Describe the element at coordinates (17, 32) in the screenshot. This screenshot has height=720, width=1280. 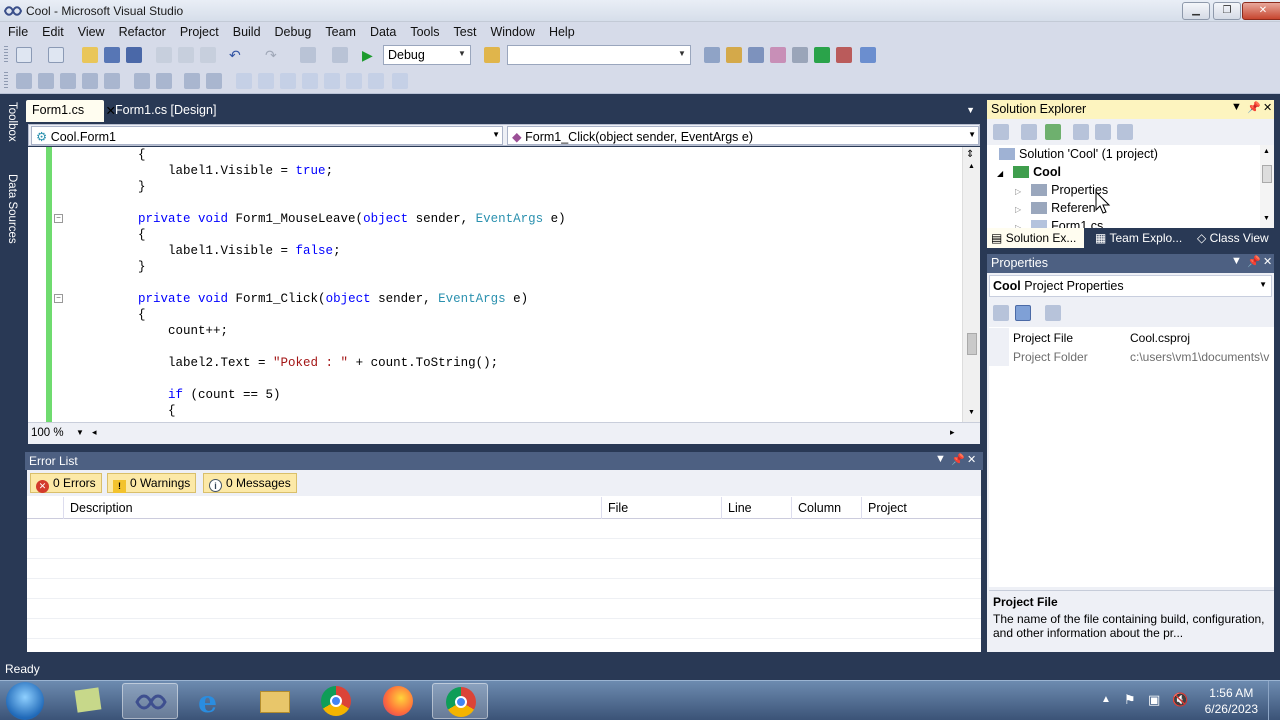
I see `menu-file: File` at that location.